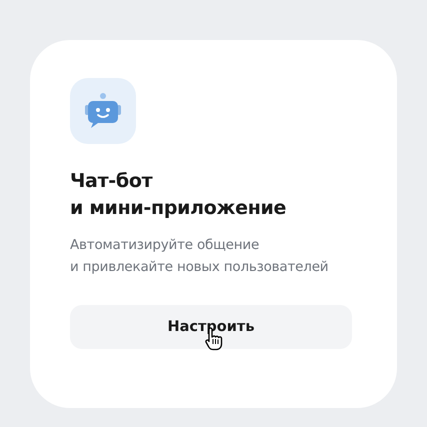 The image size is (427, 427). I want to click on setup-button: Настроить, so click(211, 327).